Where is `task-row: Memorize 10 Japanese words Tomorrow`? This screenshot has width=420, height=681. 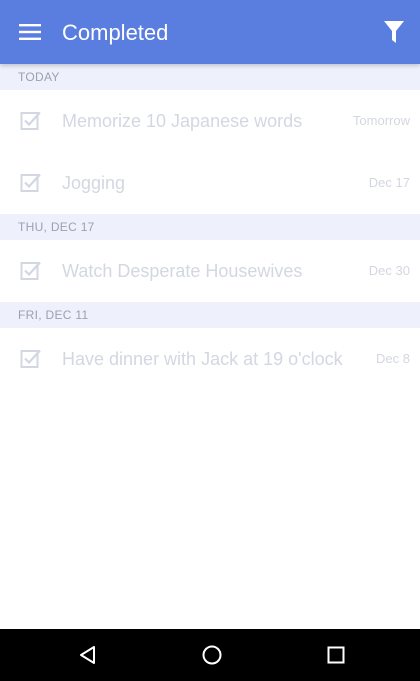
task-row: Memorize 10 Japanese words Tomorrow is located at coordinates (210, 121).